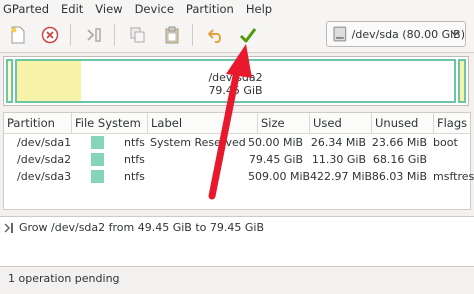 This screenshot has height=294, width=474. I want to click on menu-device: Device, so click(154, 9).